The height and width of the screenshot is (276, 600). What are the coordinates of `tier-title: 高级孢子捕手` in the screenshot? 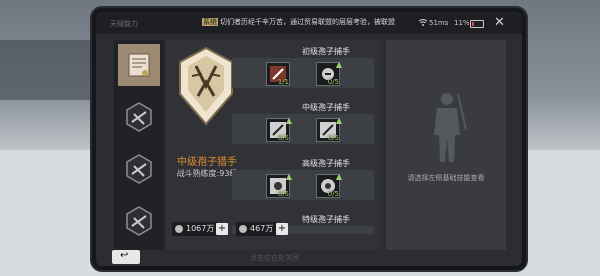 It's located at (326, 163).